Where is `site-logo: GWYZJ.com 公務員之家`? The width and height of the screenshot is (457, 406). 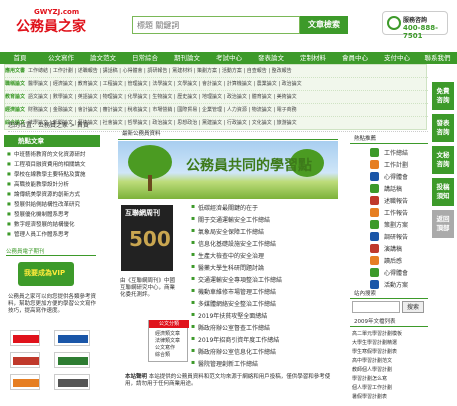
site-logo: GWYZJ.com 公務員之家 is located at coordinates (59, 20).